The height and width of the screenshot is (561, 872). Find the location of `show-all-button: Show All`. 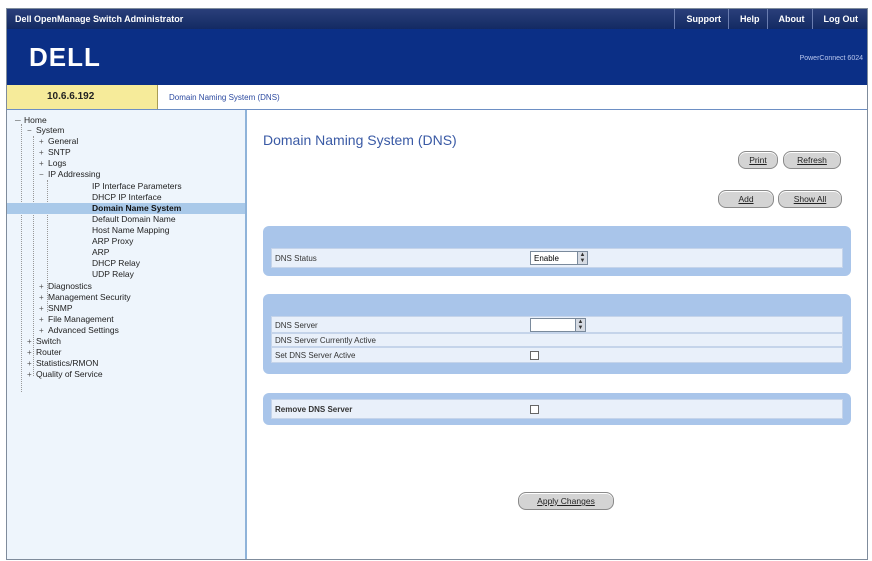

show-all-button: Show All is located at coordinates (810, 199).